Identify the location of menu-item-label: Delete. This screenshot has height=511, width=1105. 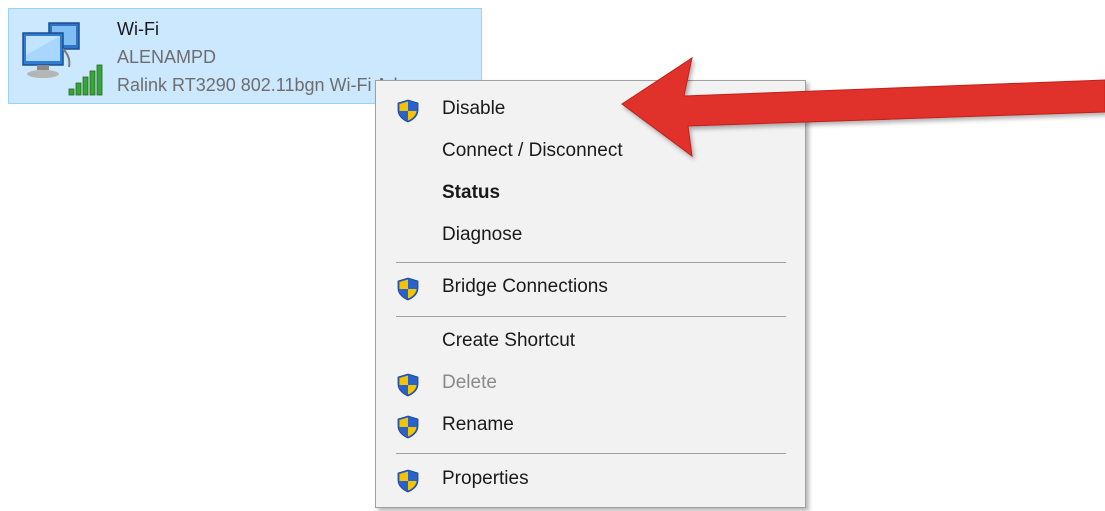
(469, 382).